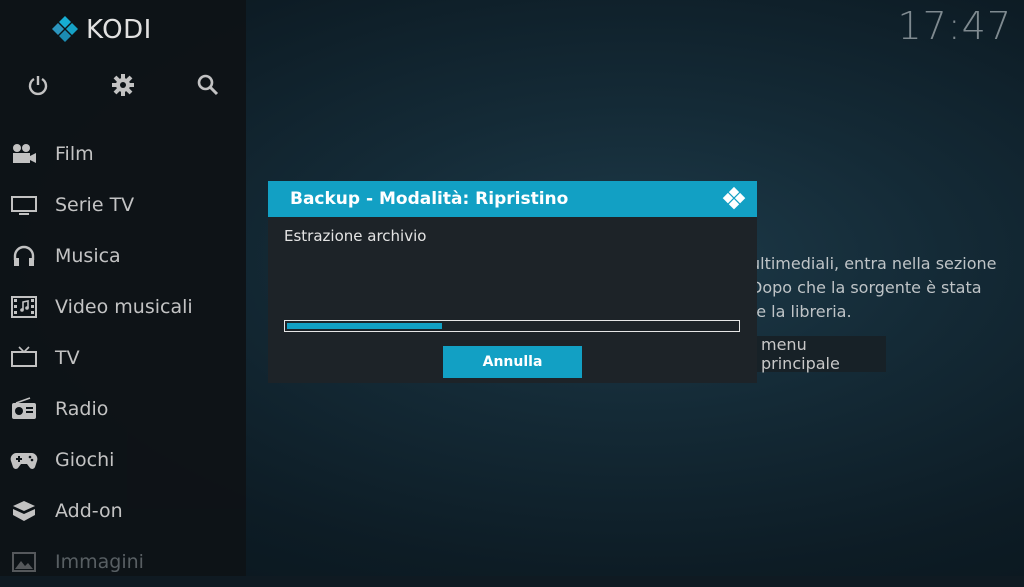 Image resolution: width=1024 pixels, height=587 pixels. I want to click on search-icon, so click(208, 85).